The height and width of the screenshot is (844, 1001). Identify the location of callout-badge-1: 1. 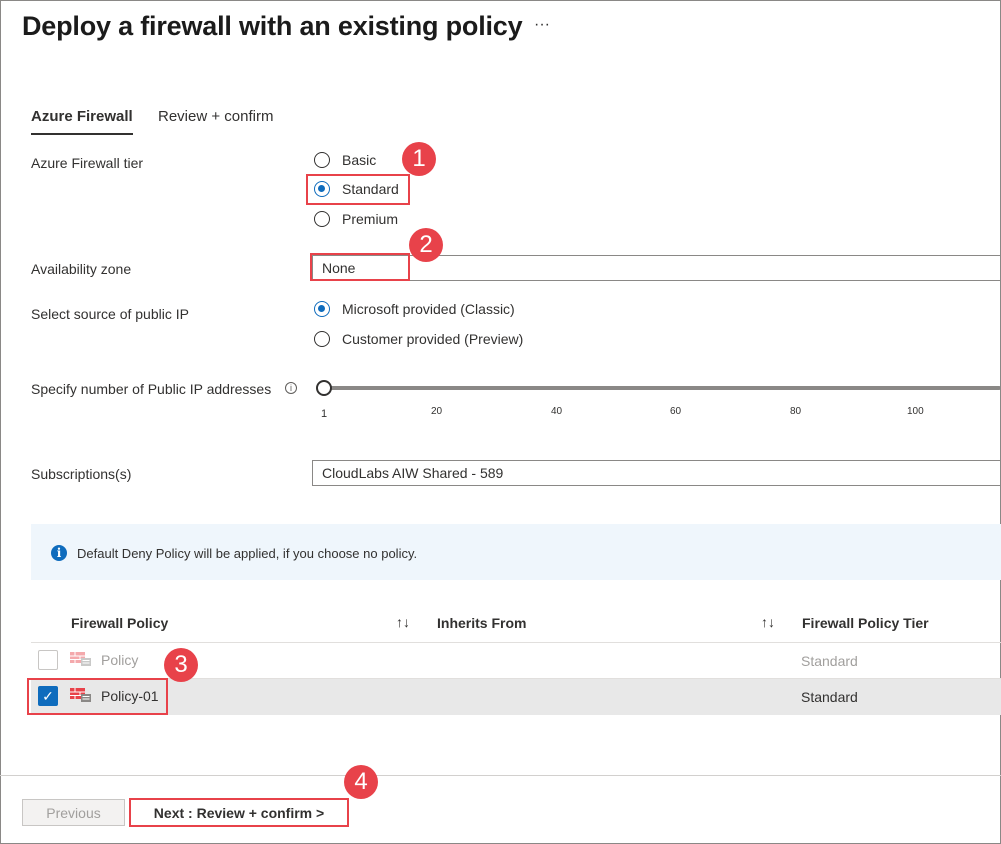
(419, 159).